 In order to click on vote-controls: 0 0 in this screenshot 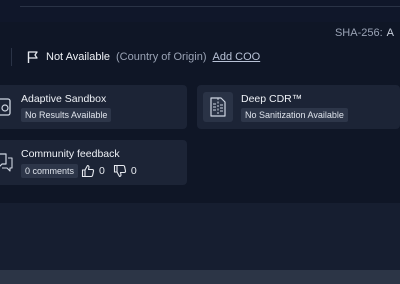, I will do `click(113, 171)`.